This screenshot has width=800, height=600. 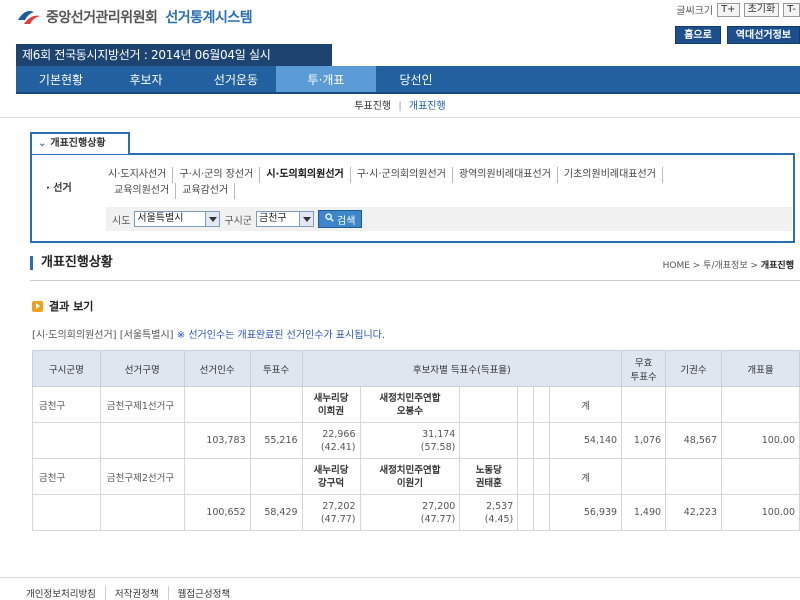 I want to click on votes-cast-cell: 55,216, so click(x=276, y=440).